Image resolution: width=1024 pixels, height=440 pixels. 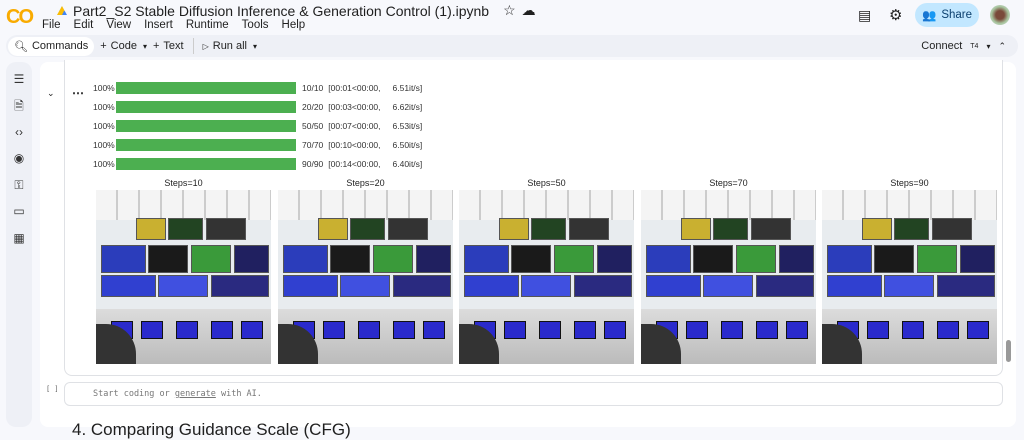 What do you see at coordinates (158, 25) in the screenshot?
I see `menu-insert: Insert` at bounding box center [158, 25].